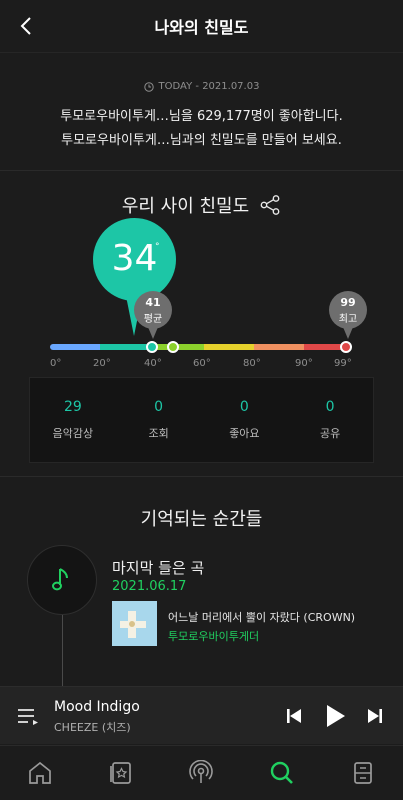 This screenshot has height=800, width=403. What do you see at coordinates (330, 433) in the screenshot?
I see `stat-shares-label: 공유` at bounding box center [330, 433].